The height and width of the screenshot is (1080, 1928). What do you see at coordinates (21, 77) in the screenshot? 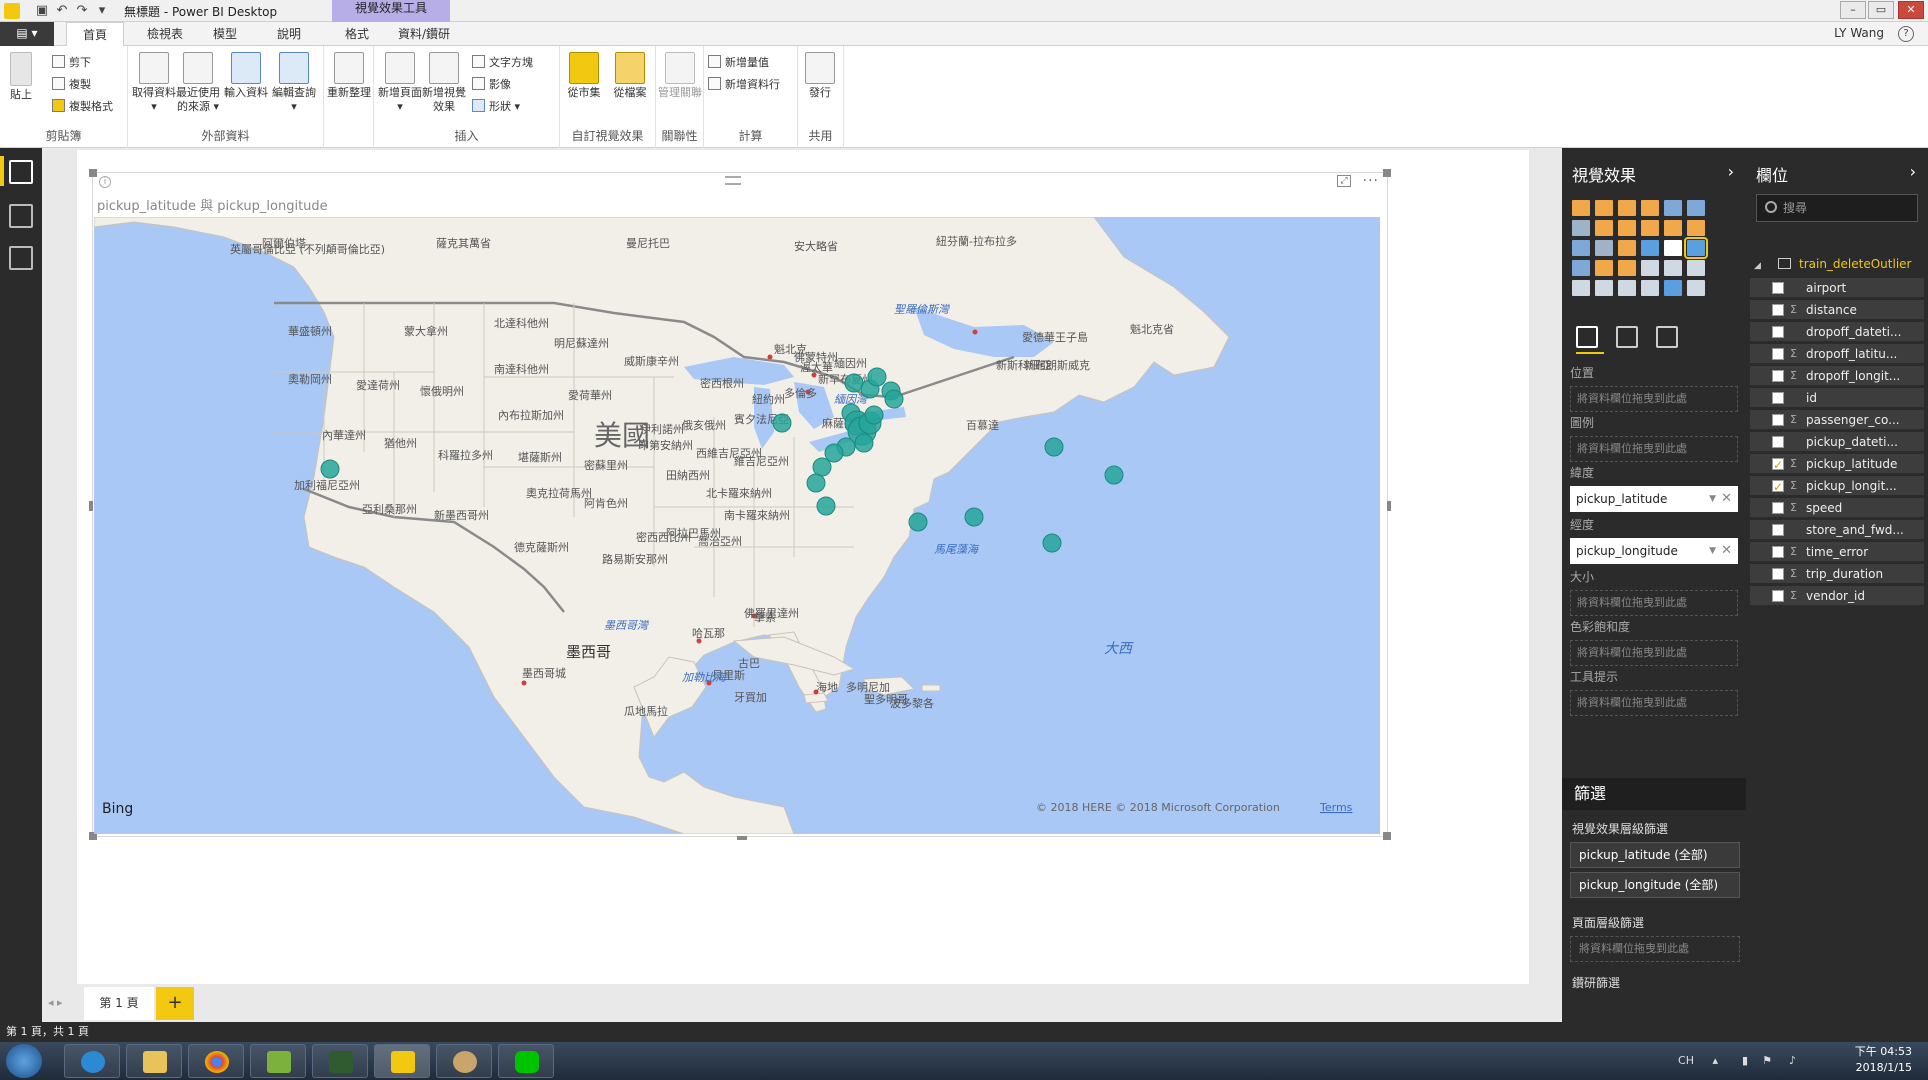
I see `paste-button: 貼上` at bounding box center [21, 77].